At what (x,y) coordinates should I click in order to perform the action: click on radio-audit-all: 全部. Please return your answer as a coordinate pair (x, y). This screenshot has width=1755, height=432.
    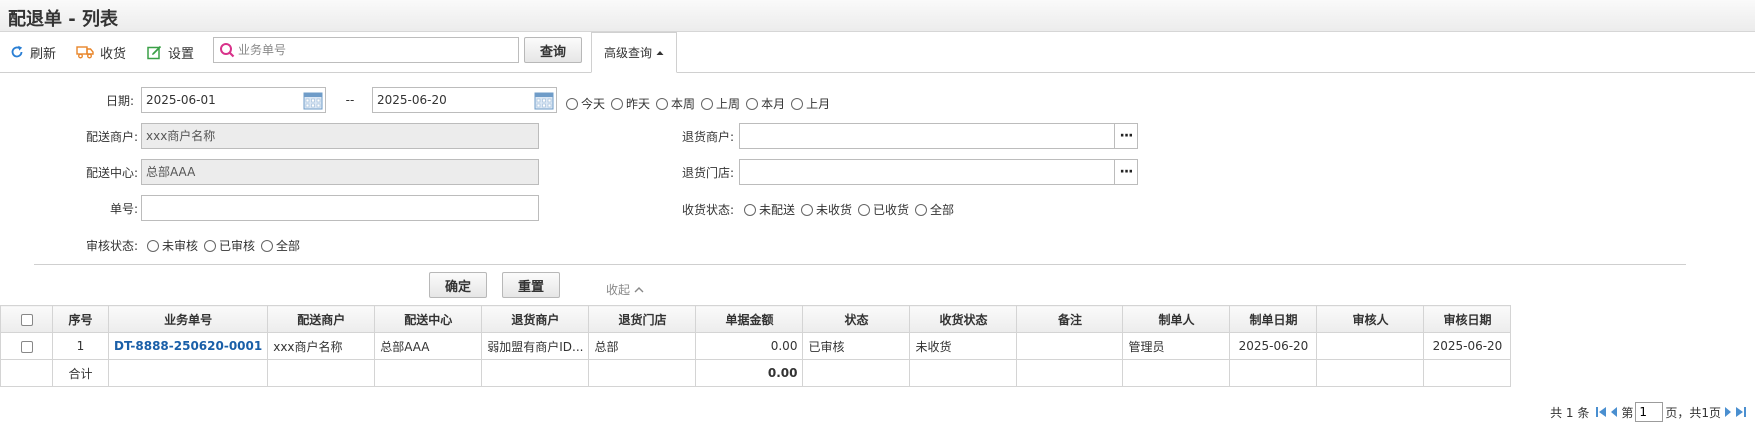
    Looking at the image, I should click on (280, 245).